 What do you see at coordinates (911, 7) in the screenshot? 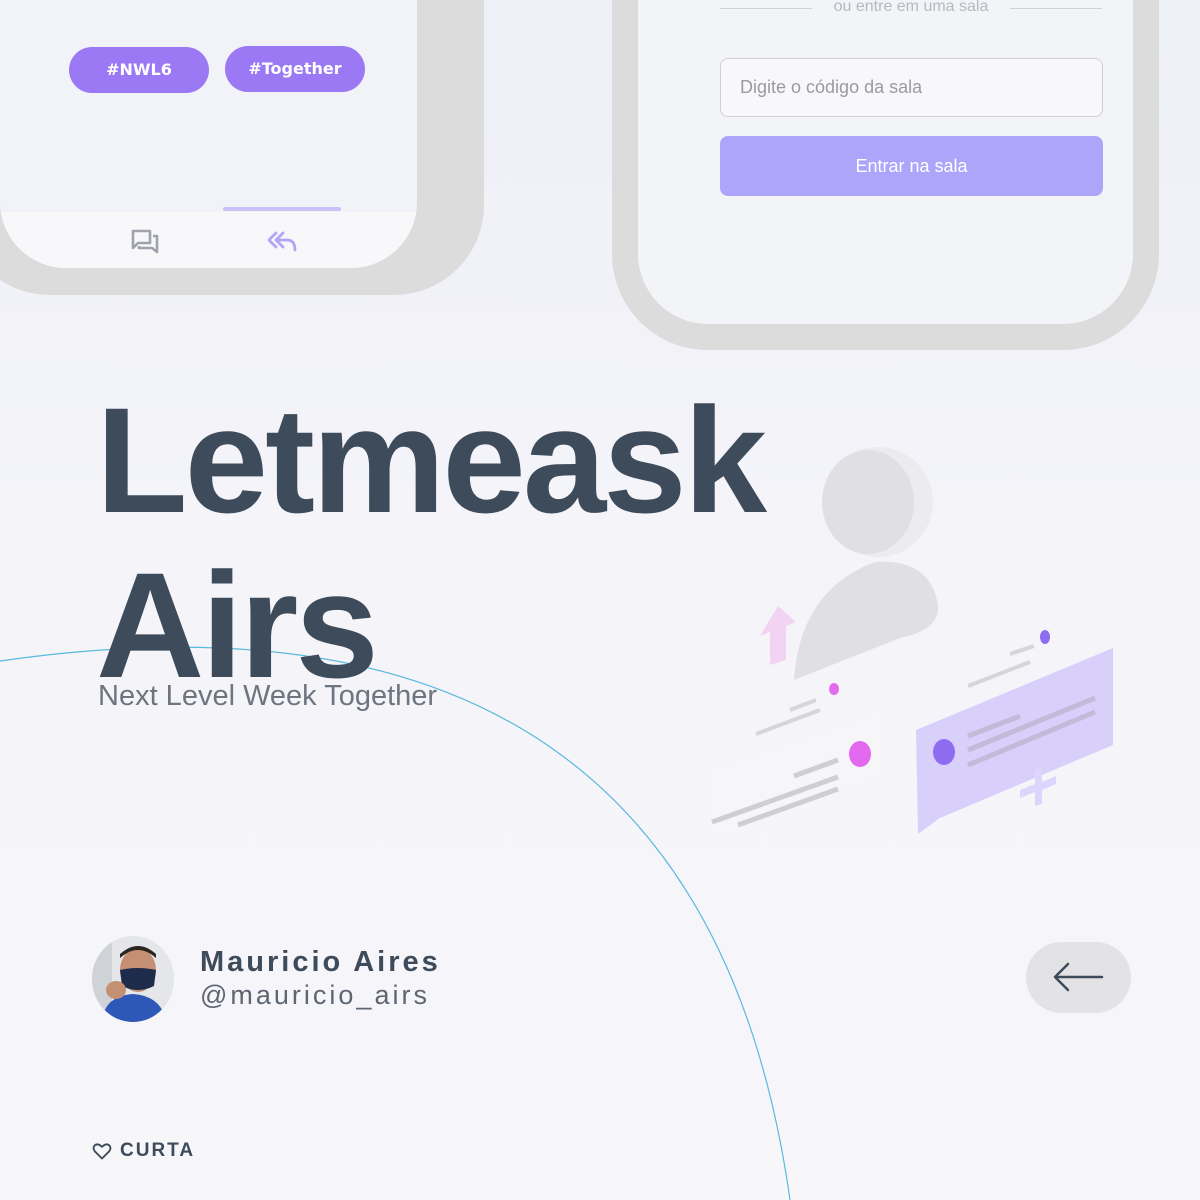
I see `divider-text: ou entre em uma sala` at bounding box center [911, 7].